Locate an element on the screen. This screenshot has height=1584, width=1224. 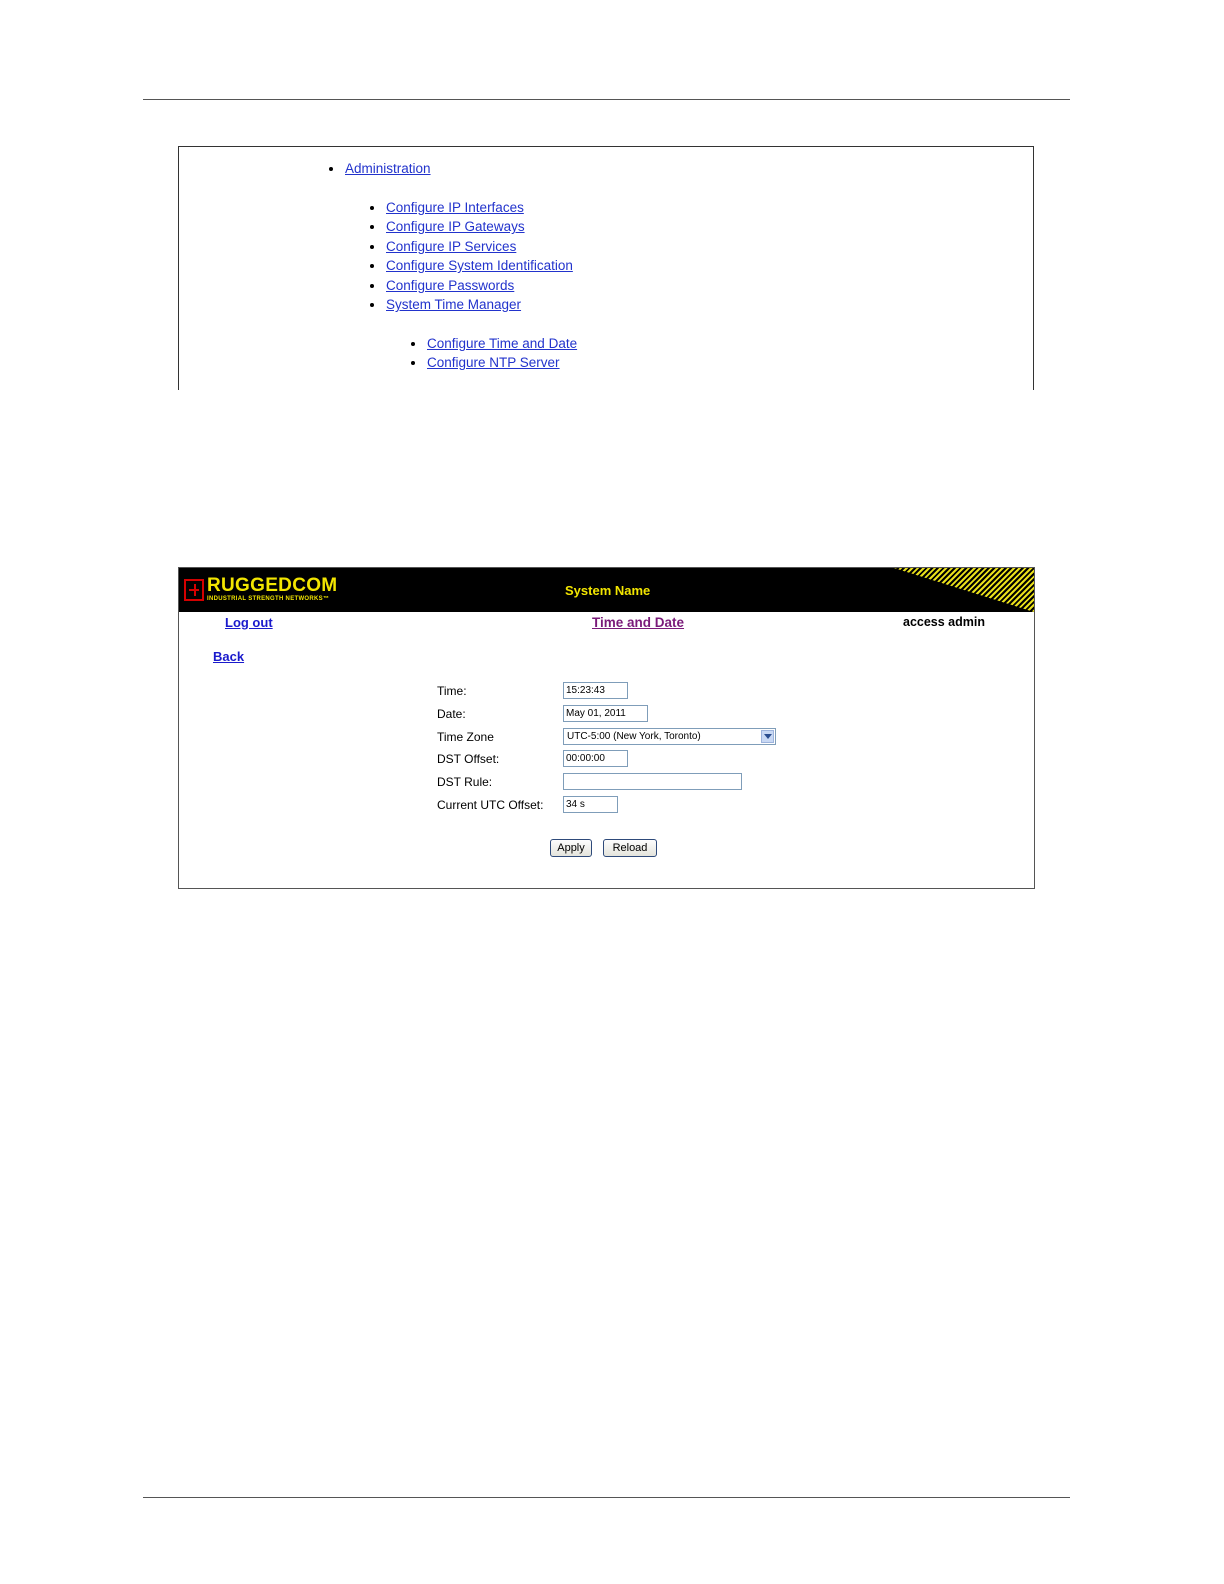
date-input: May 01, 2011 is located at coordinates (605, 713).